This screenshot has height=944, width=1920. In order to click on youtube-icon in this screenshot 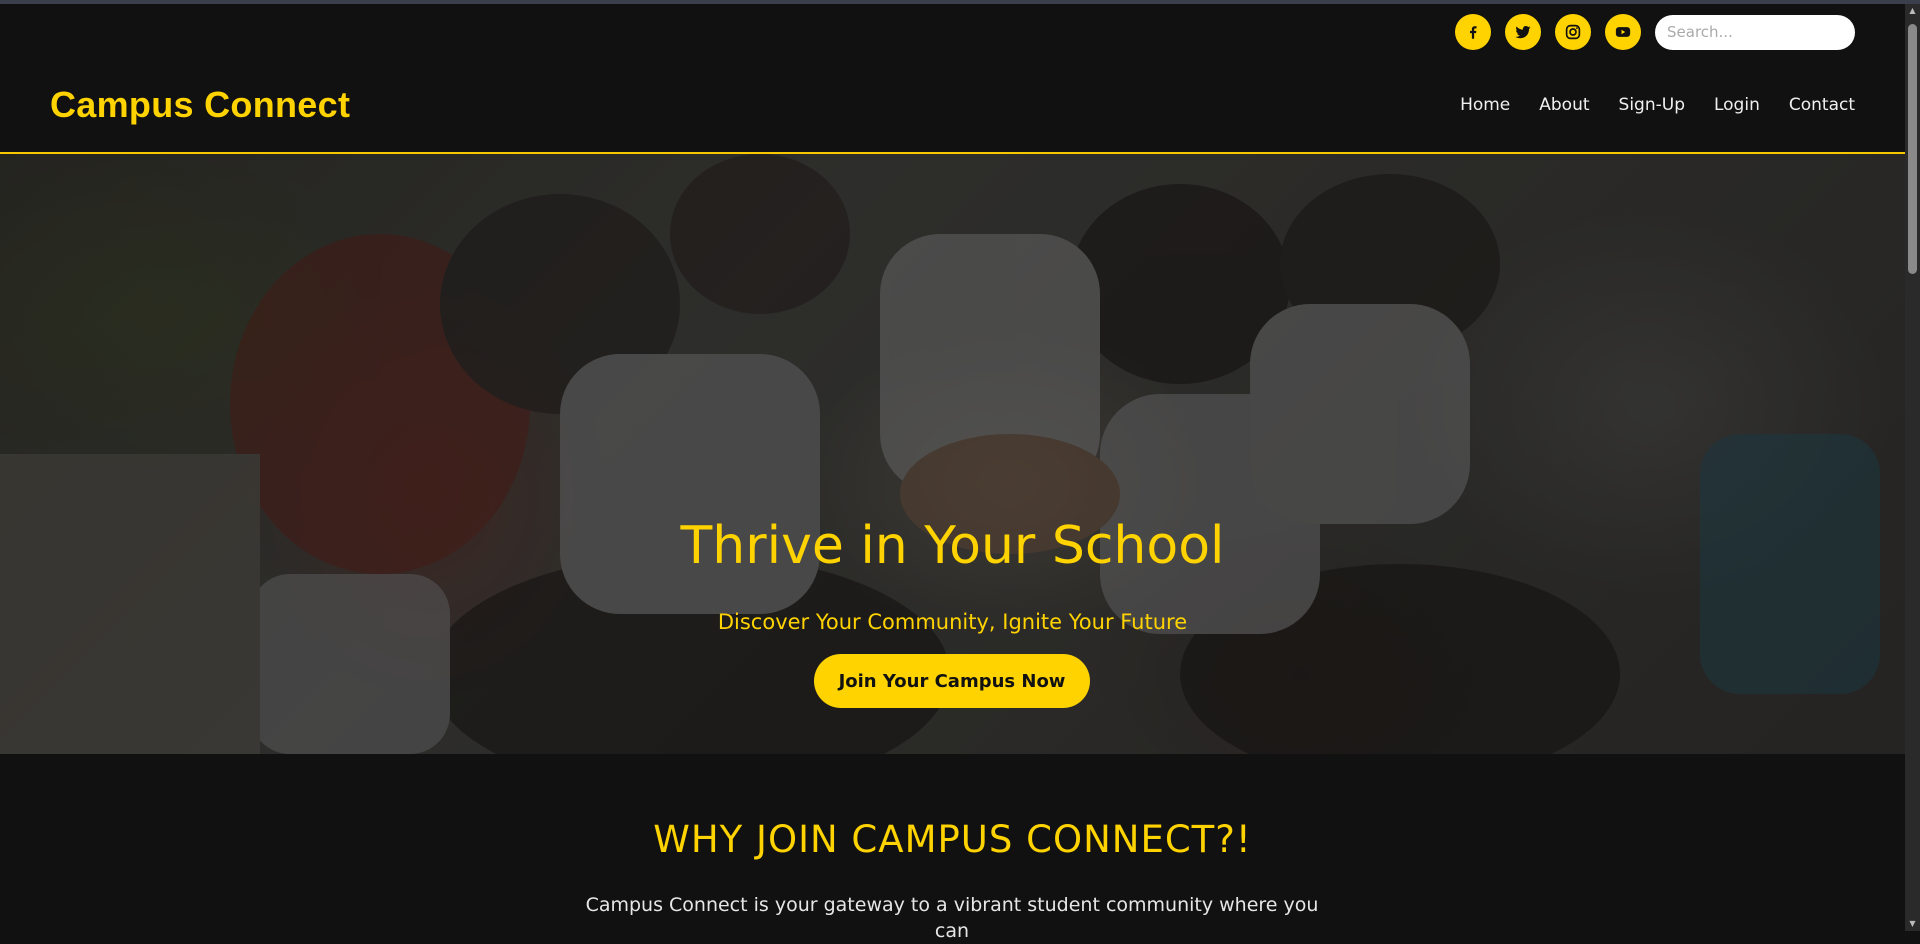, I will do `click(1623, 32)`.